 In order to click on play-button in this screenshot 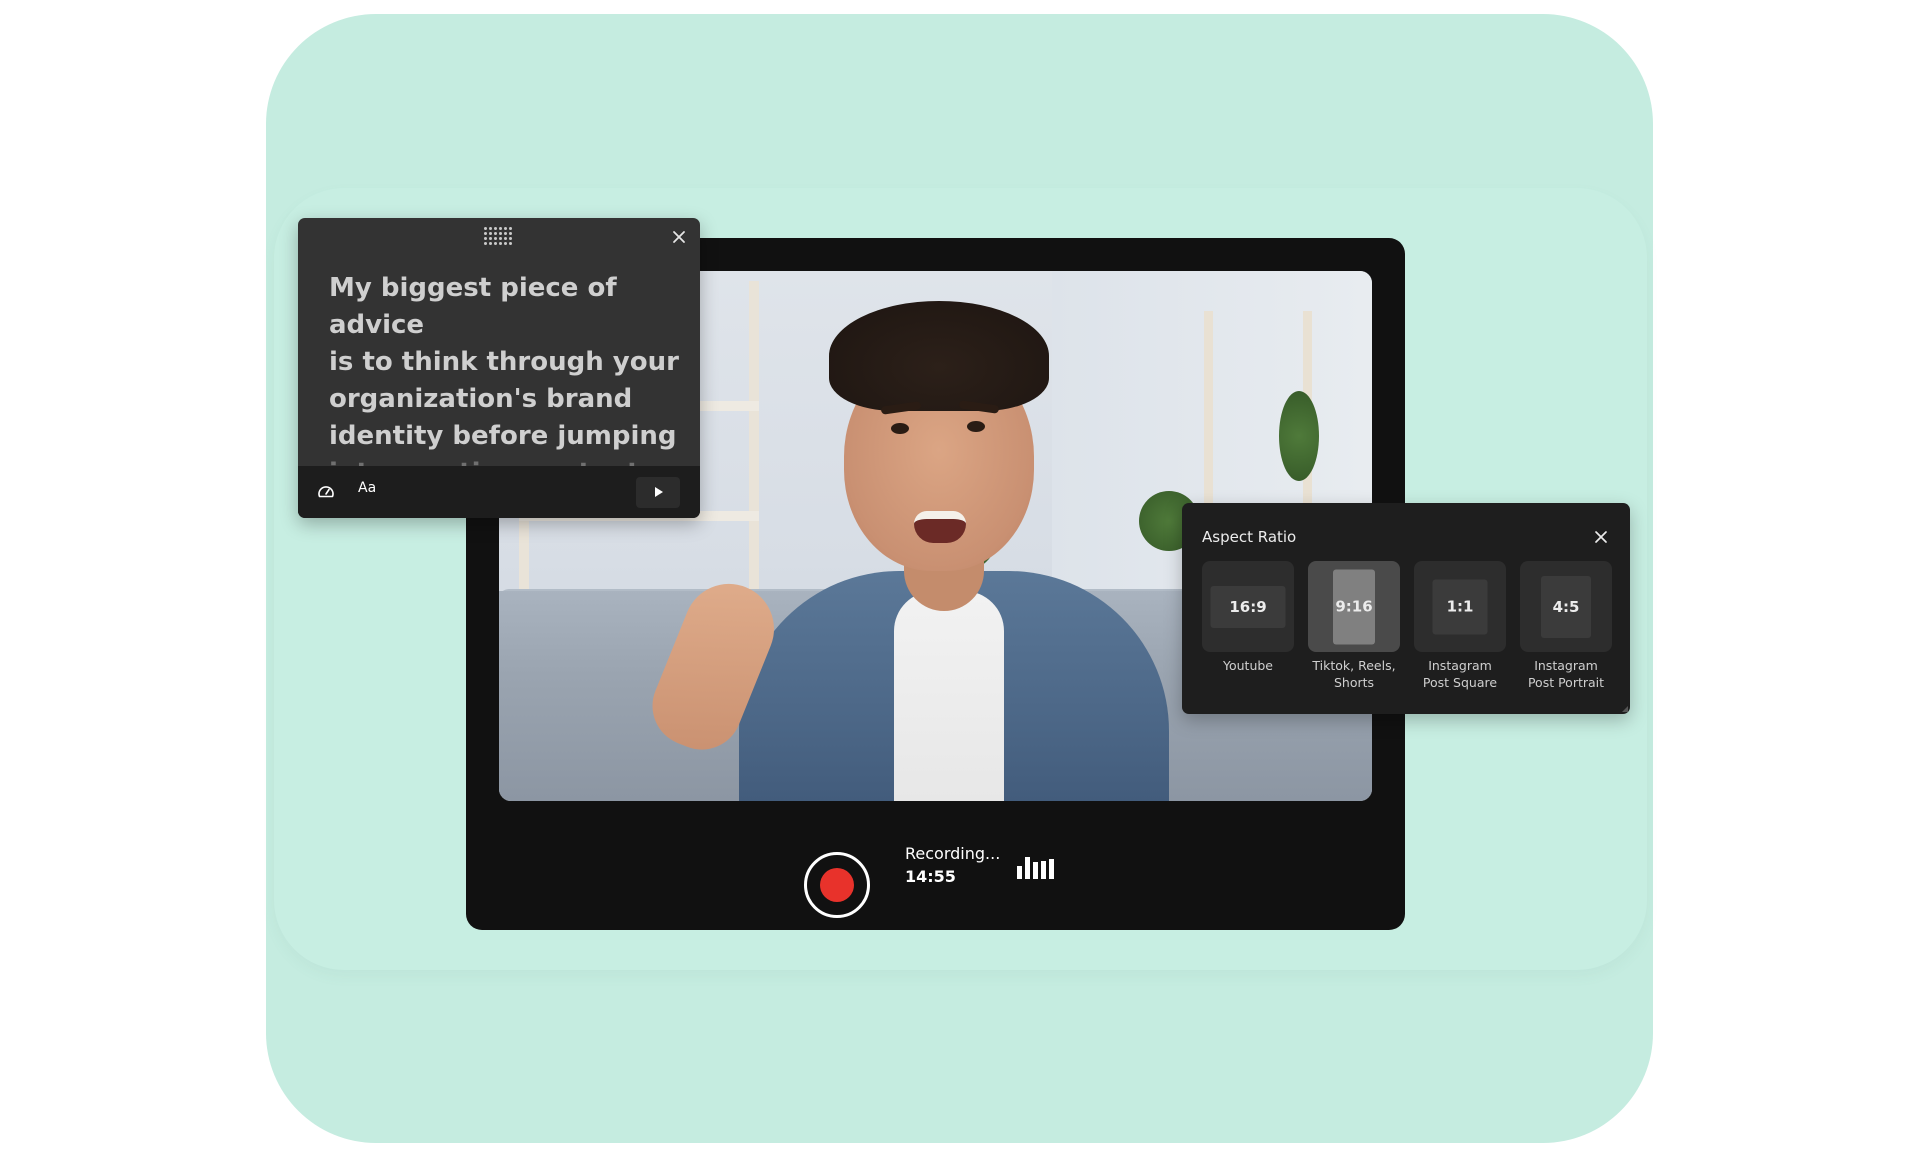, I will do `click(658, 492)`.